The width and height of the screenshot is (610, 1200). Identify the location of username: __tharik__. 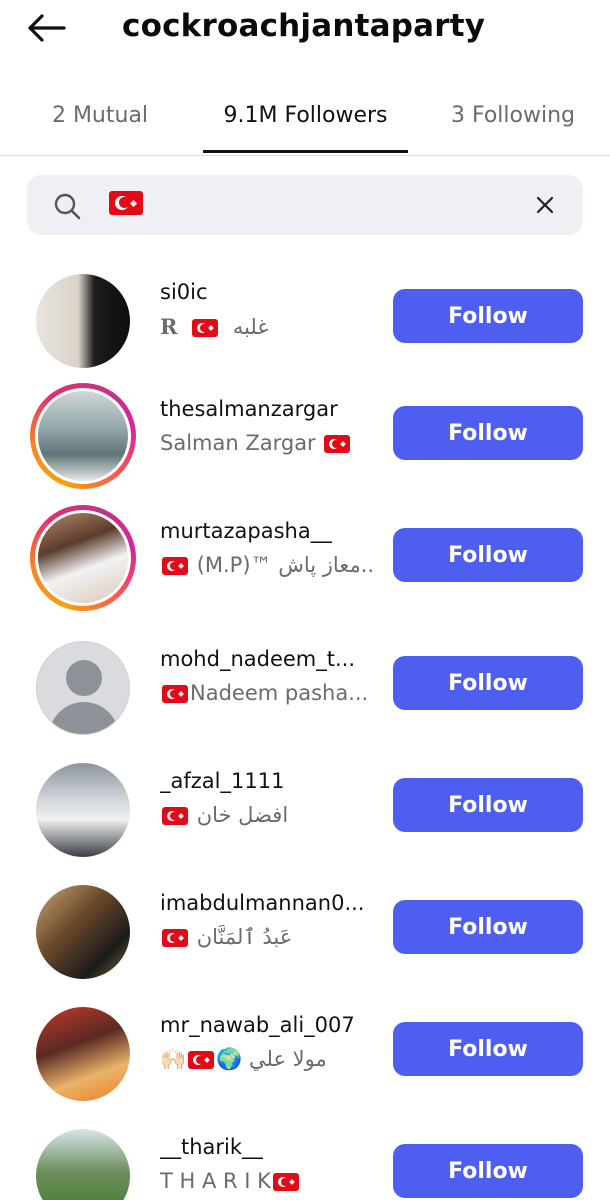
(211, 1147).